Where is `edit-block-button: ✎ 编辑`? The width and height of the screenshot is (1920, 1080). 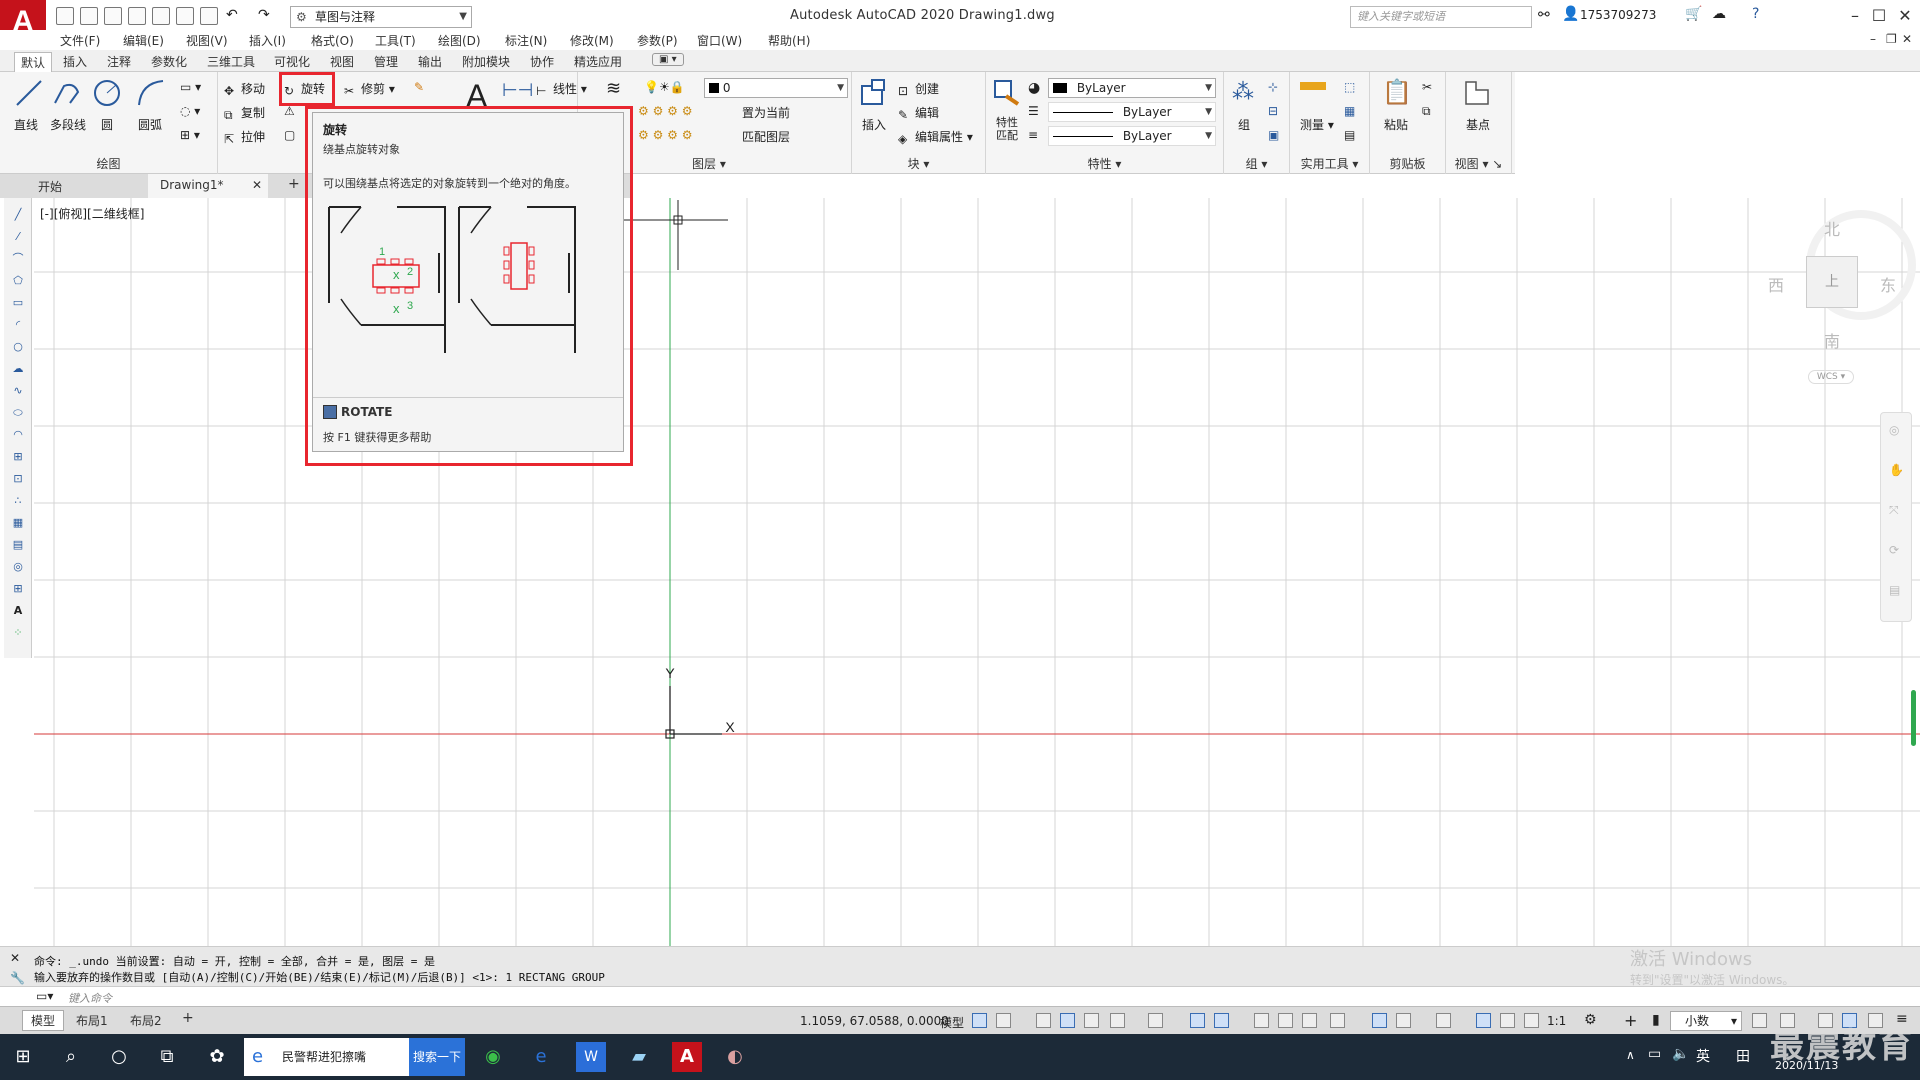 edit-block-button: ✎ 编辑 is located at coordinates (918, 113).